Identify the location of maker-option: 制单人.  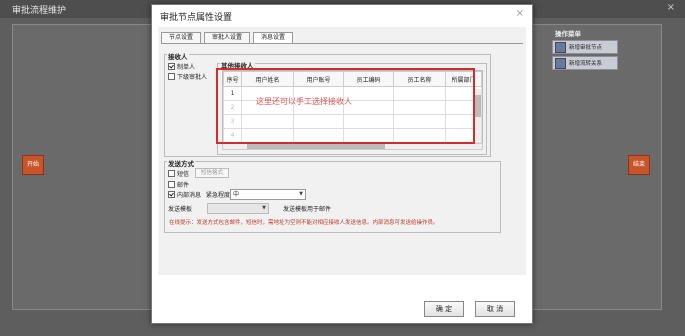
(181, 66).